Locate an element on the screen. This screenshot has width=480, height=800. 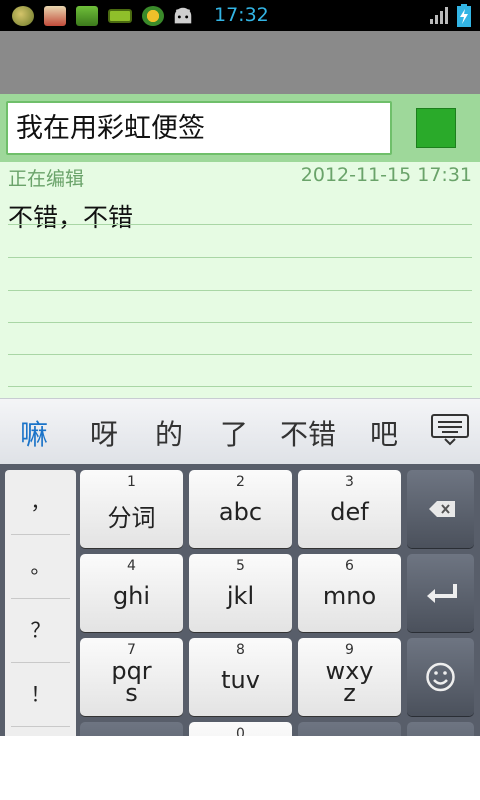
key-6: 6 mno is located at coordinates (349, 593).